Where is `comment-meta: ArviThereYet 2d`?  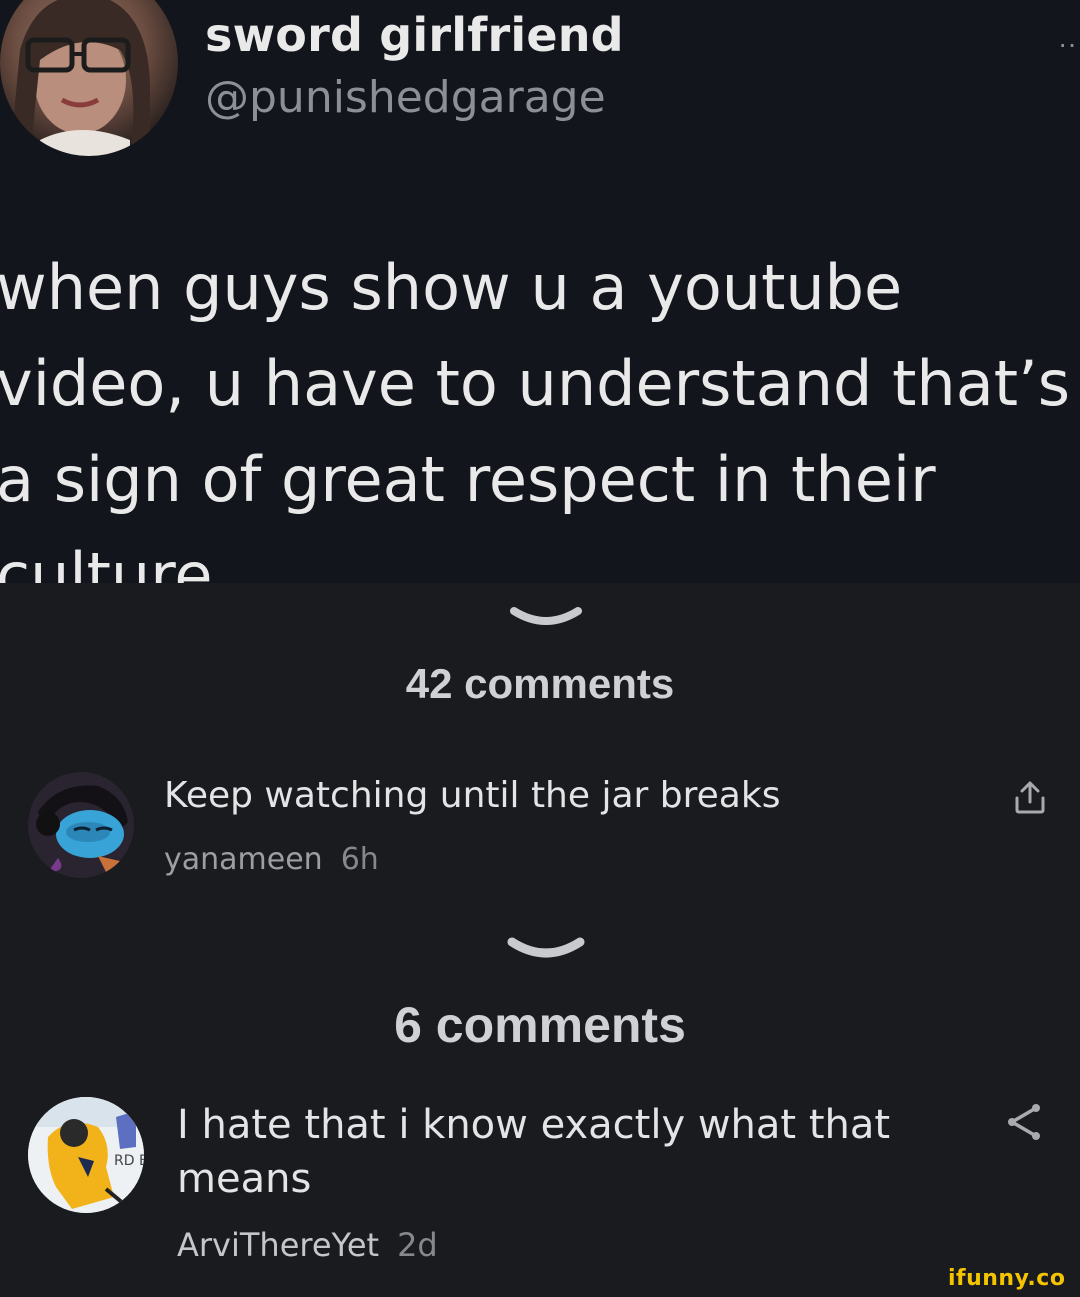
comment-meta: ArviThereYet 2d is located at coordinates (307, 1245).